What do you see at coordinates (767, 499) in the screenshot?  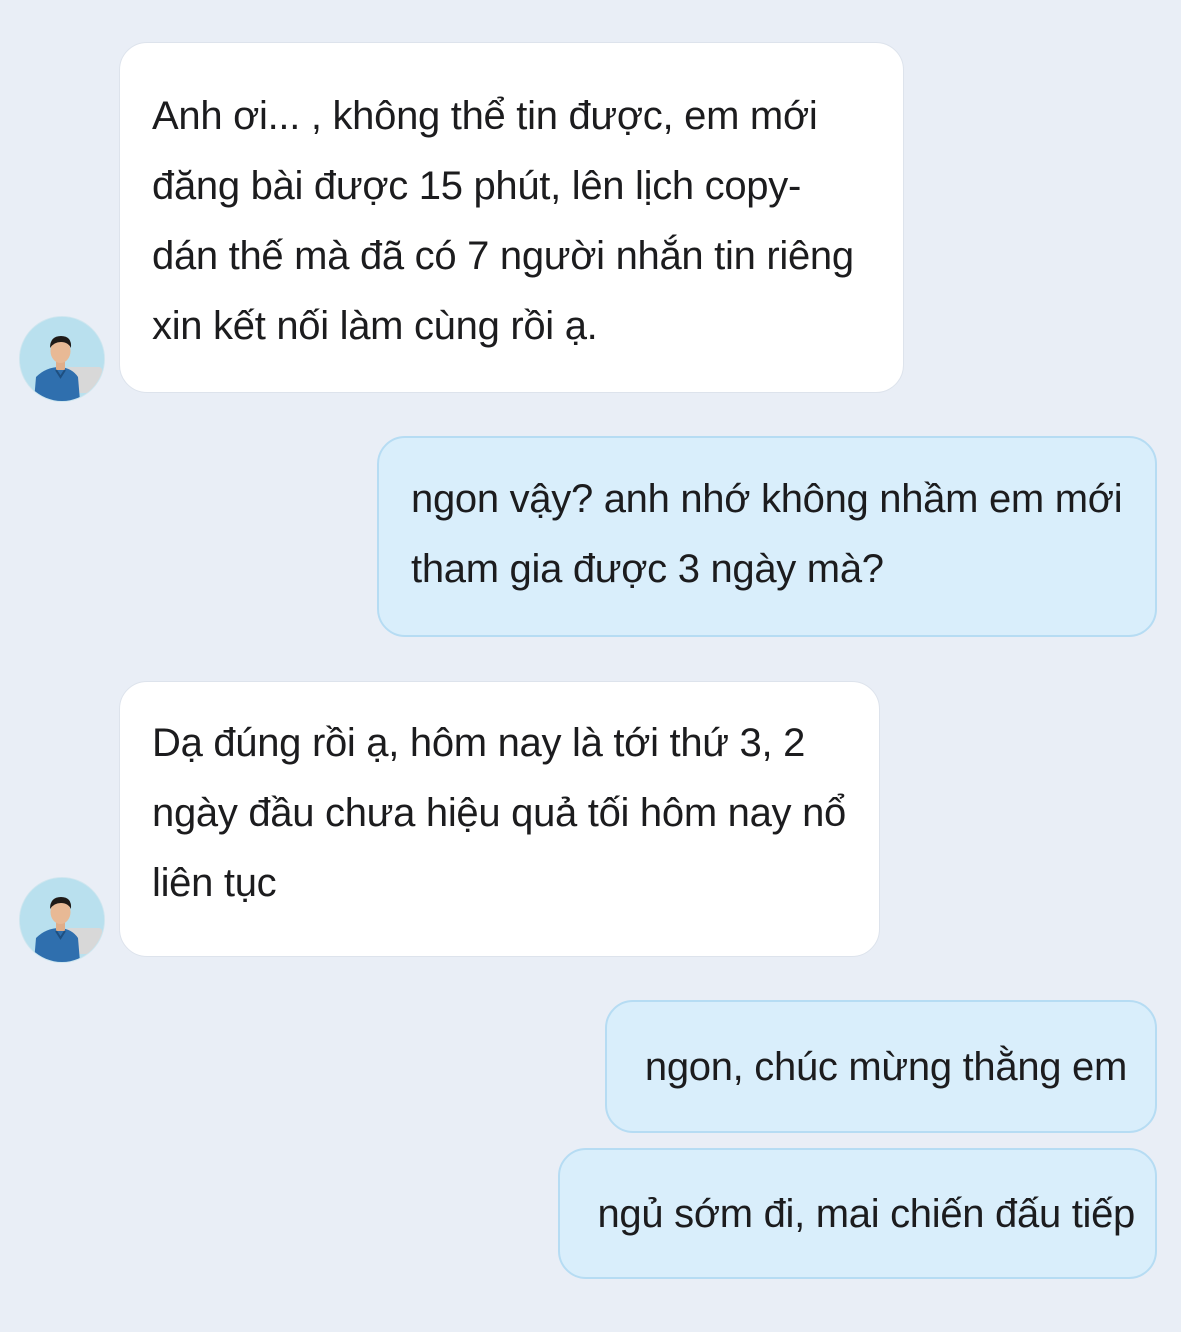 I see `message-text-line: ngon vậy? anh nhớ không nhầm em mới` at bounding box center [767, 499].